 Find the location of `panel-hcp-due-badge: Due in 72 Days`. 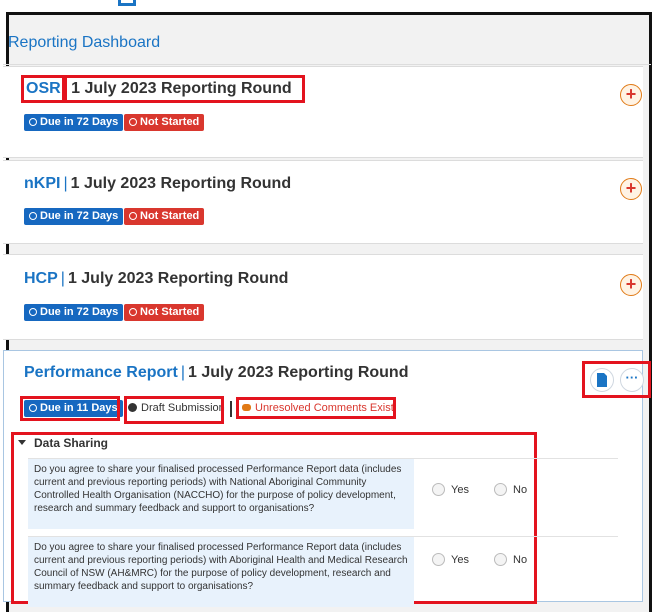

panel-hcp-due-badge: Due in 72 Days is located at coordinates (74, 312).